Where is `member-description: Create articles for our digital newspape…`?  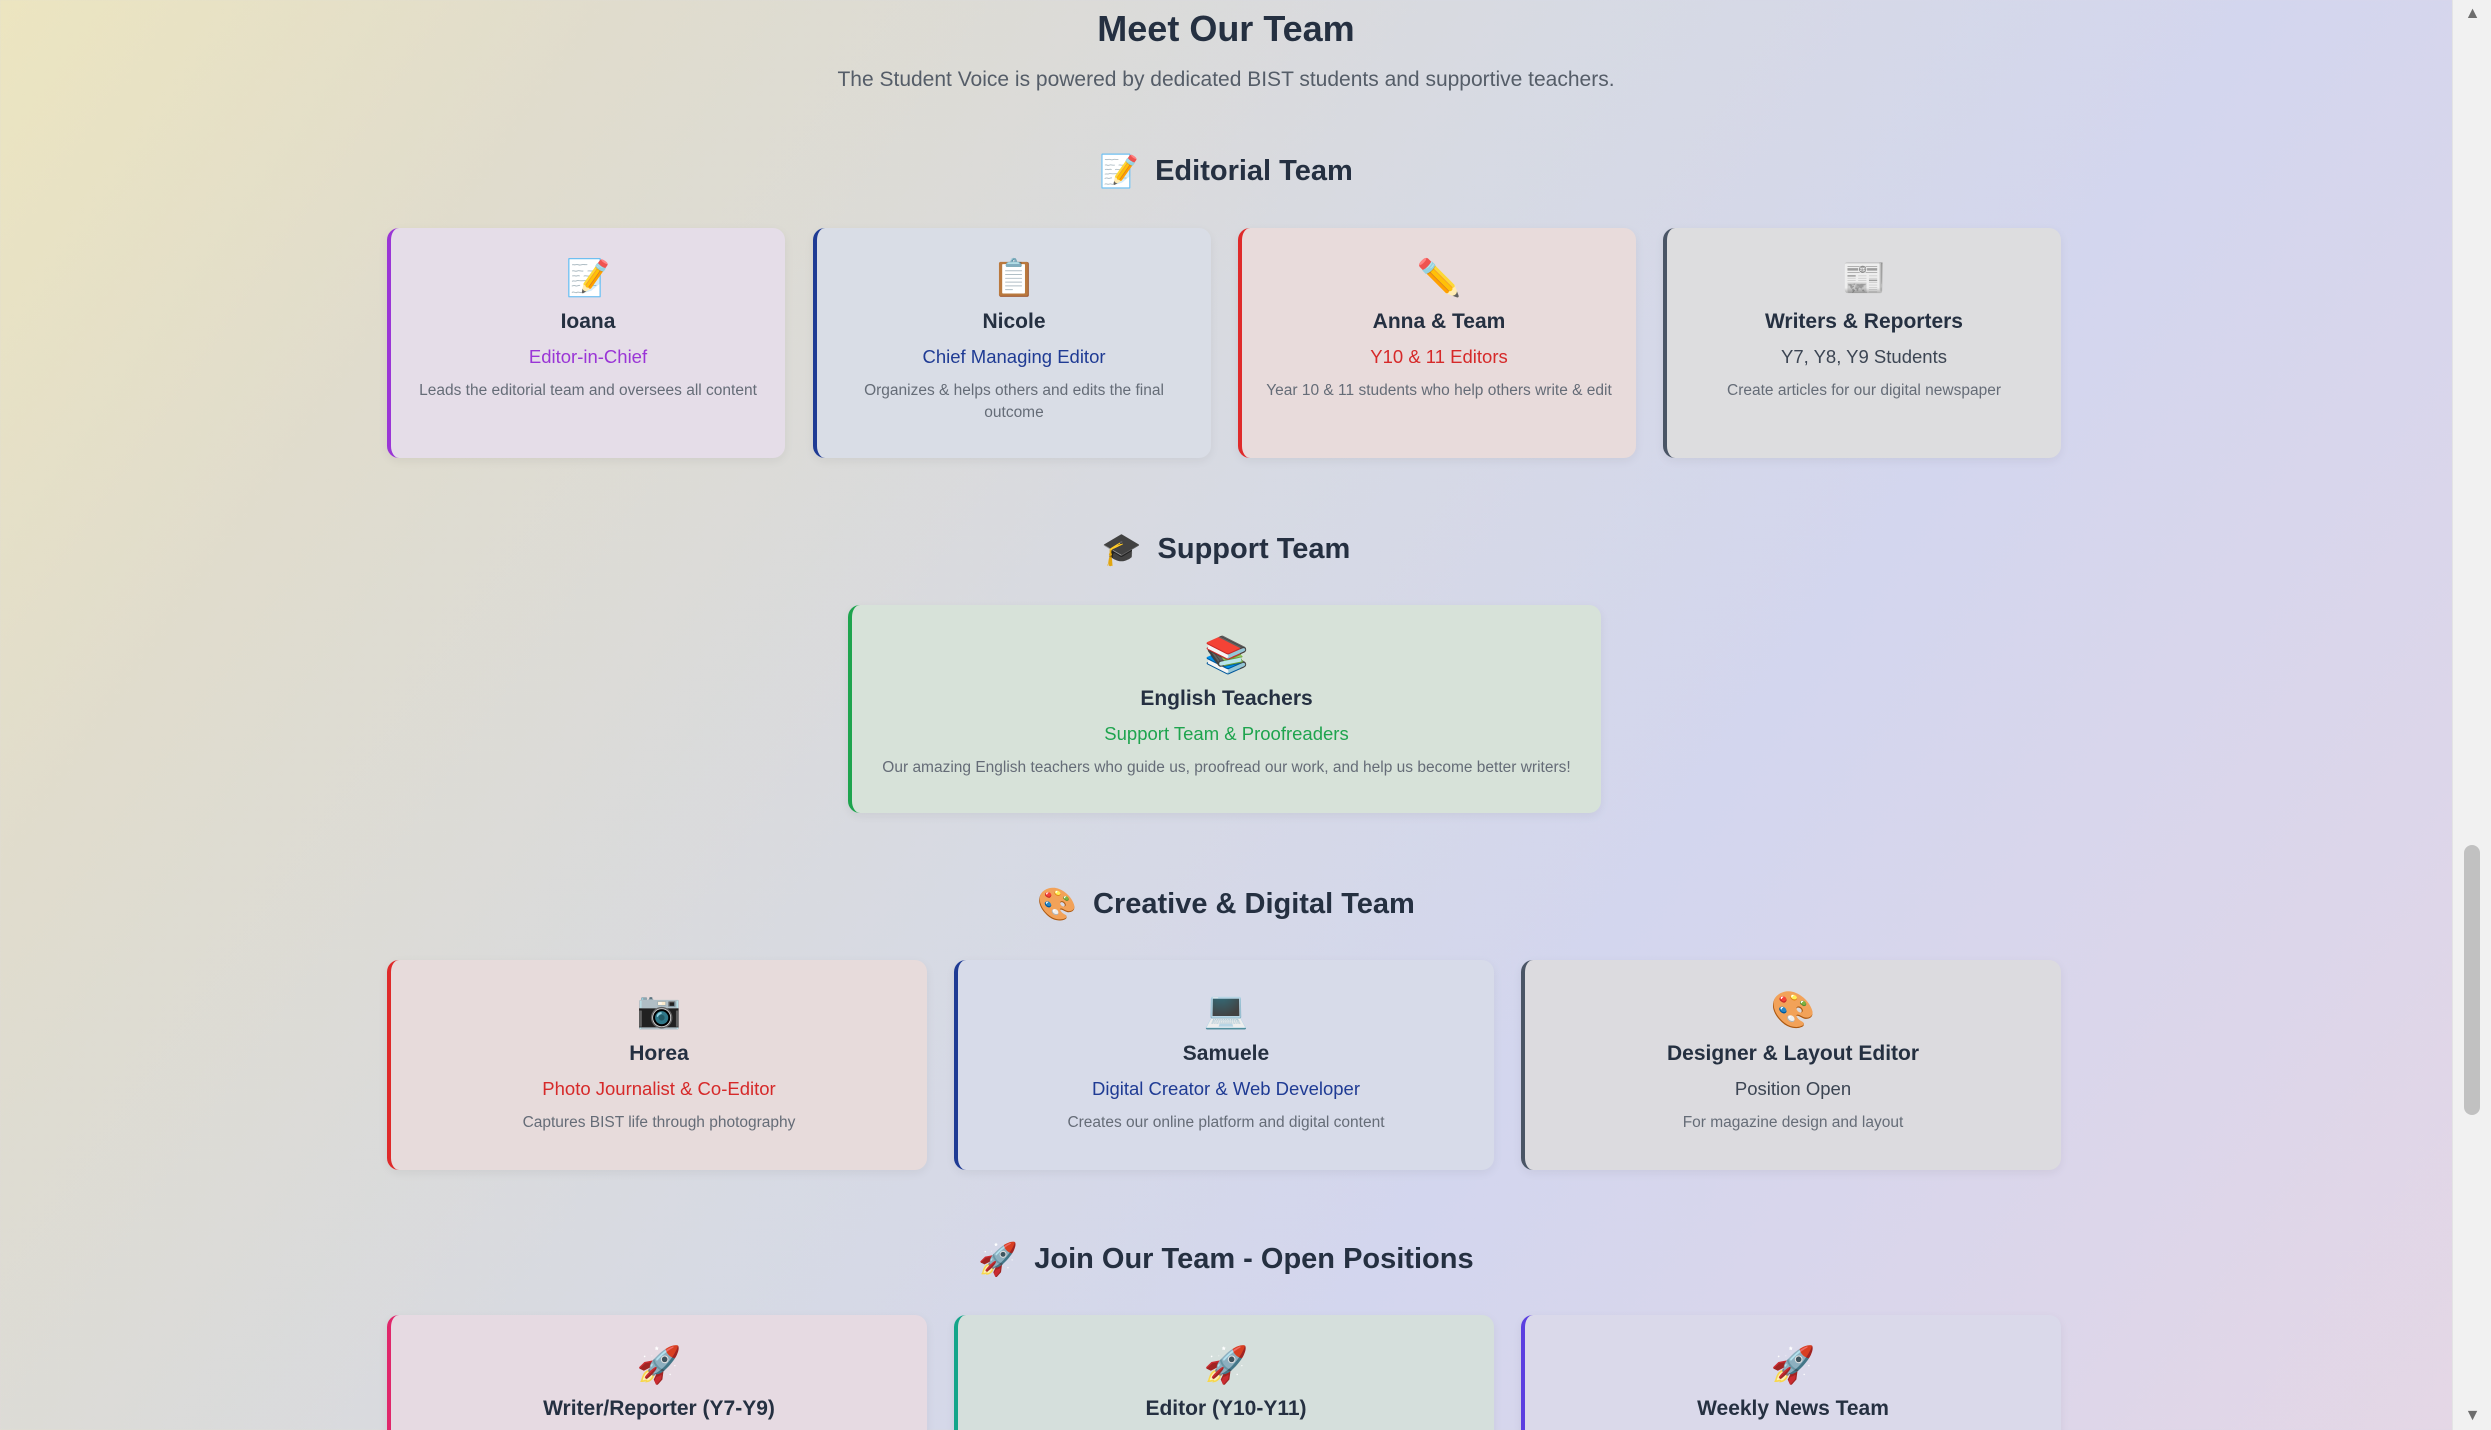
member-description: Create articles for our digital newspape… is located at coordinates (1864, 390).